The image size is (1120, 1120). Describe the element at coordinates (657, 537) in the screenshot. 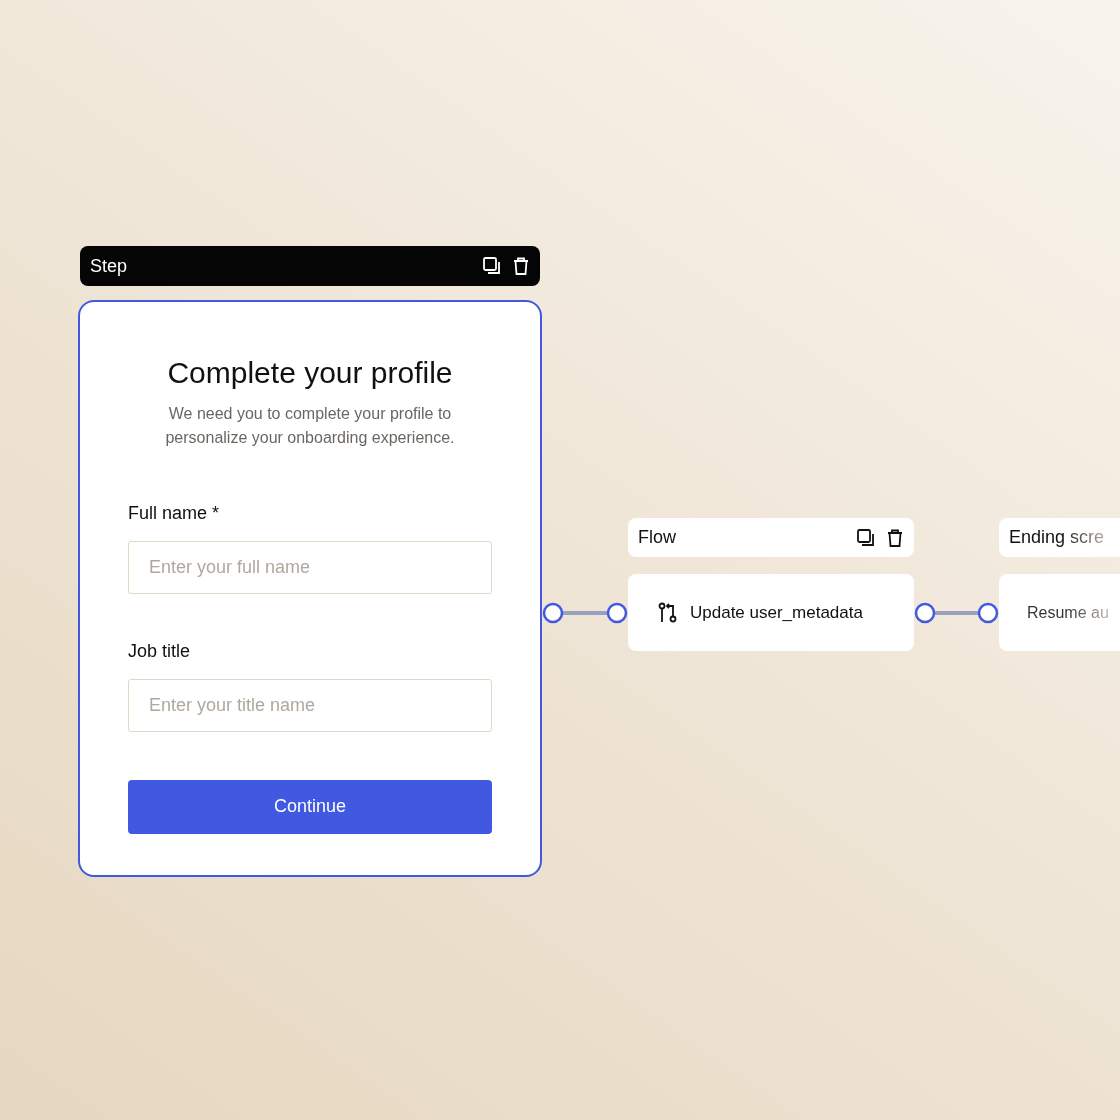

I see `node-title: Flow` at that location.